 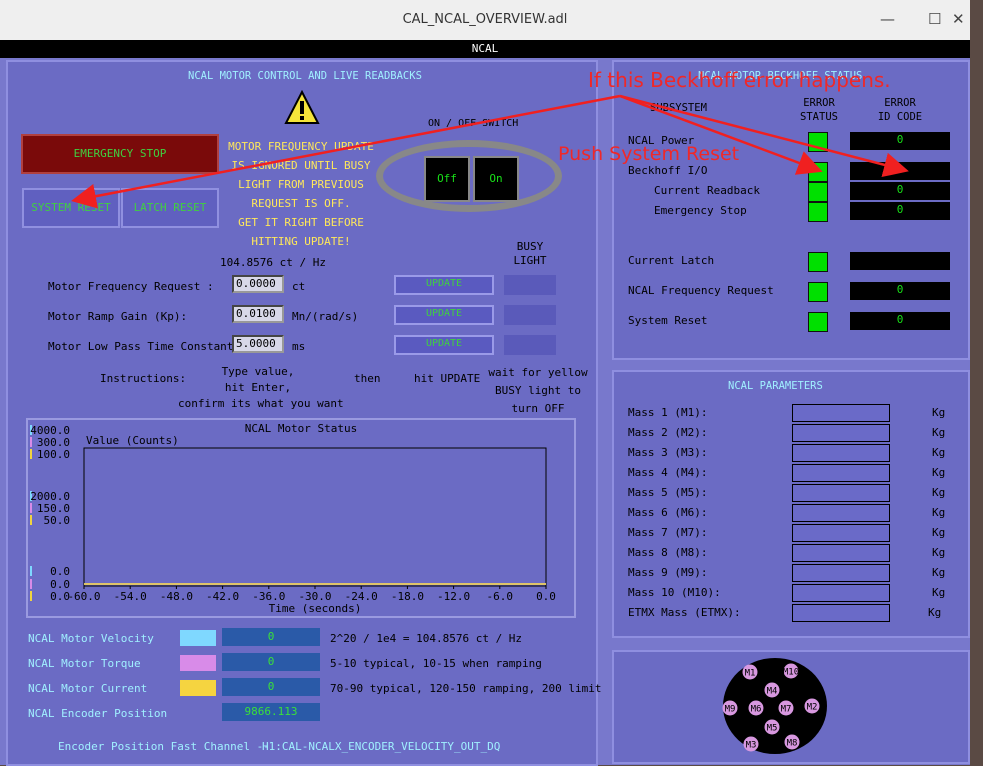 What do you see at coordinates (739, 80) in the screenshot?
I see `beckhoff-error-annotation: If this Beckhoff error happens.` at bounding box center [739, 80].